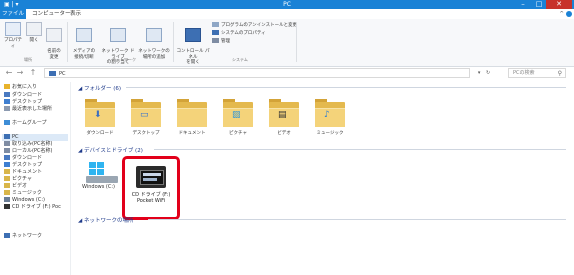 This screenshot has width=574, height=275. I want to click on folder-item: ♪ ミュージック, so click(330, 117).